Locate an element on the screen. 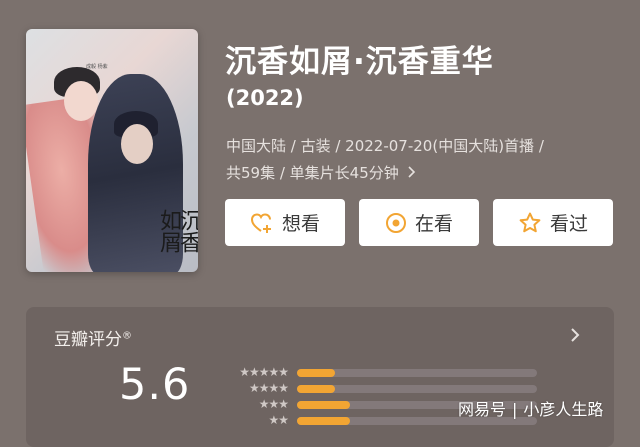  watermark: 网易号 | 小彦人生路 is located at coordinates (530, 408).